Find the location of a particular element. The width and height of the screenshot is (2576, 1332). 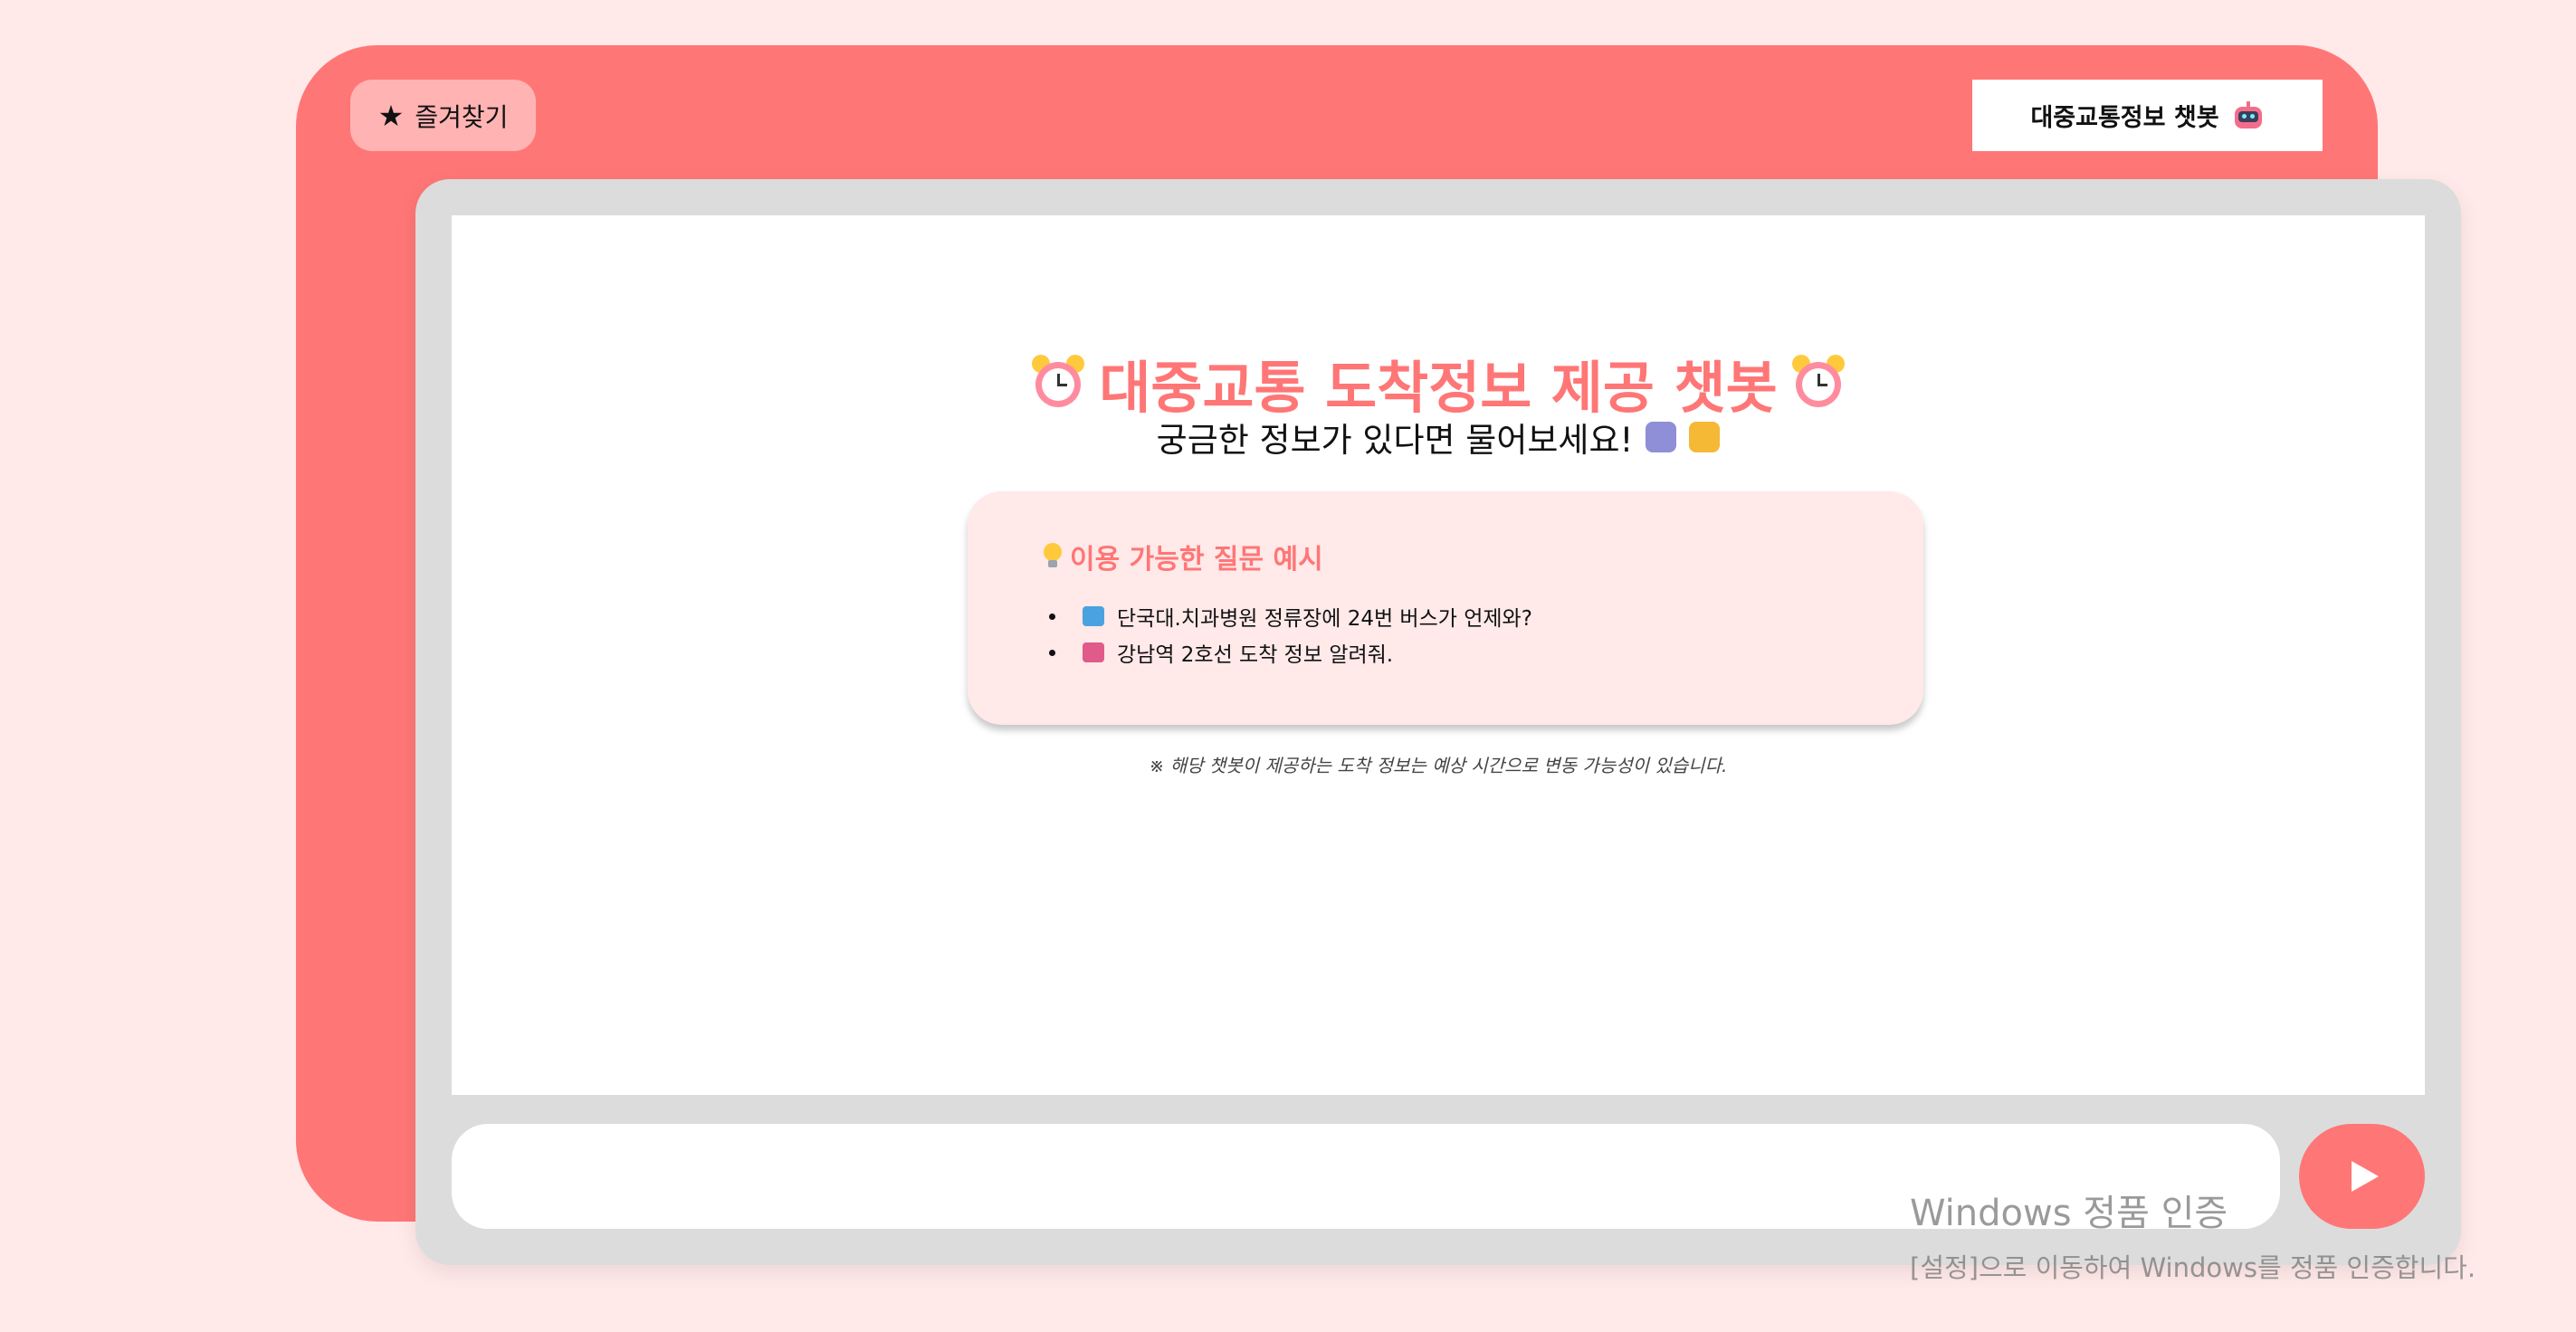

examples-title-text: 이용 가능한 질문 예시 is located at coordinates (1196, 560).